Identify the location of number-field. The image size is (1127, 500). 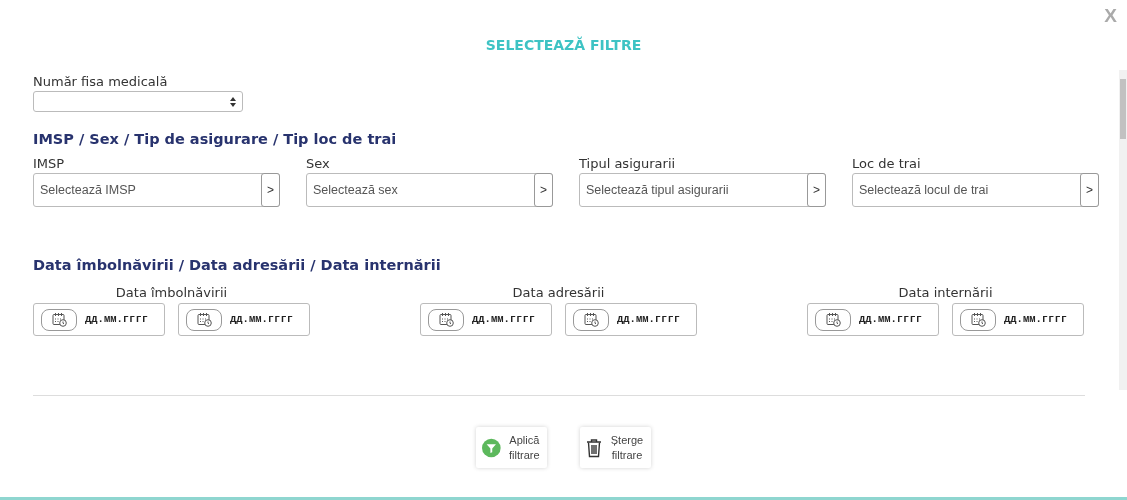
(138, 101).